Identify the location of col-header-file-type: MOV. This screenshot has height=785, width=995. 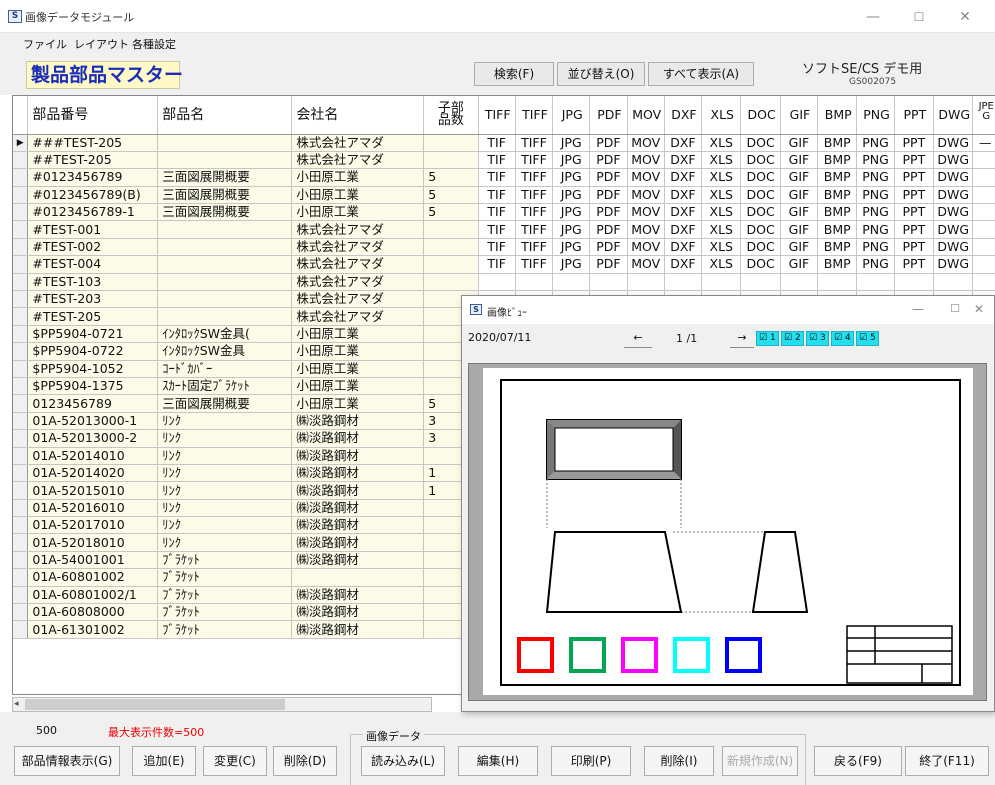
(646, 115).